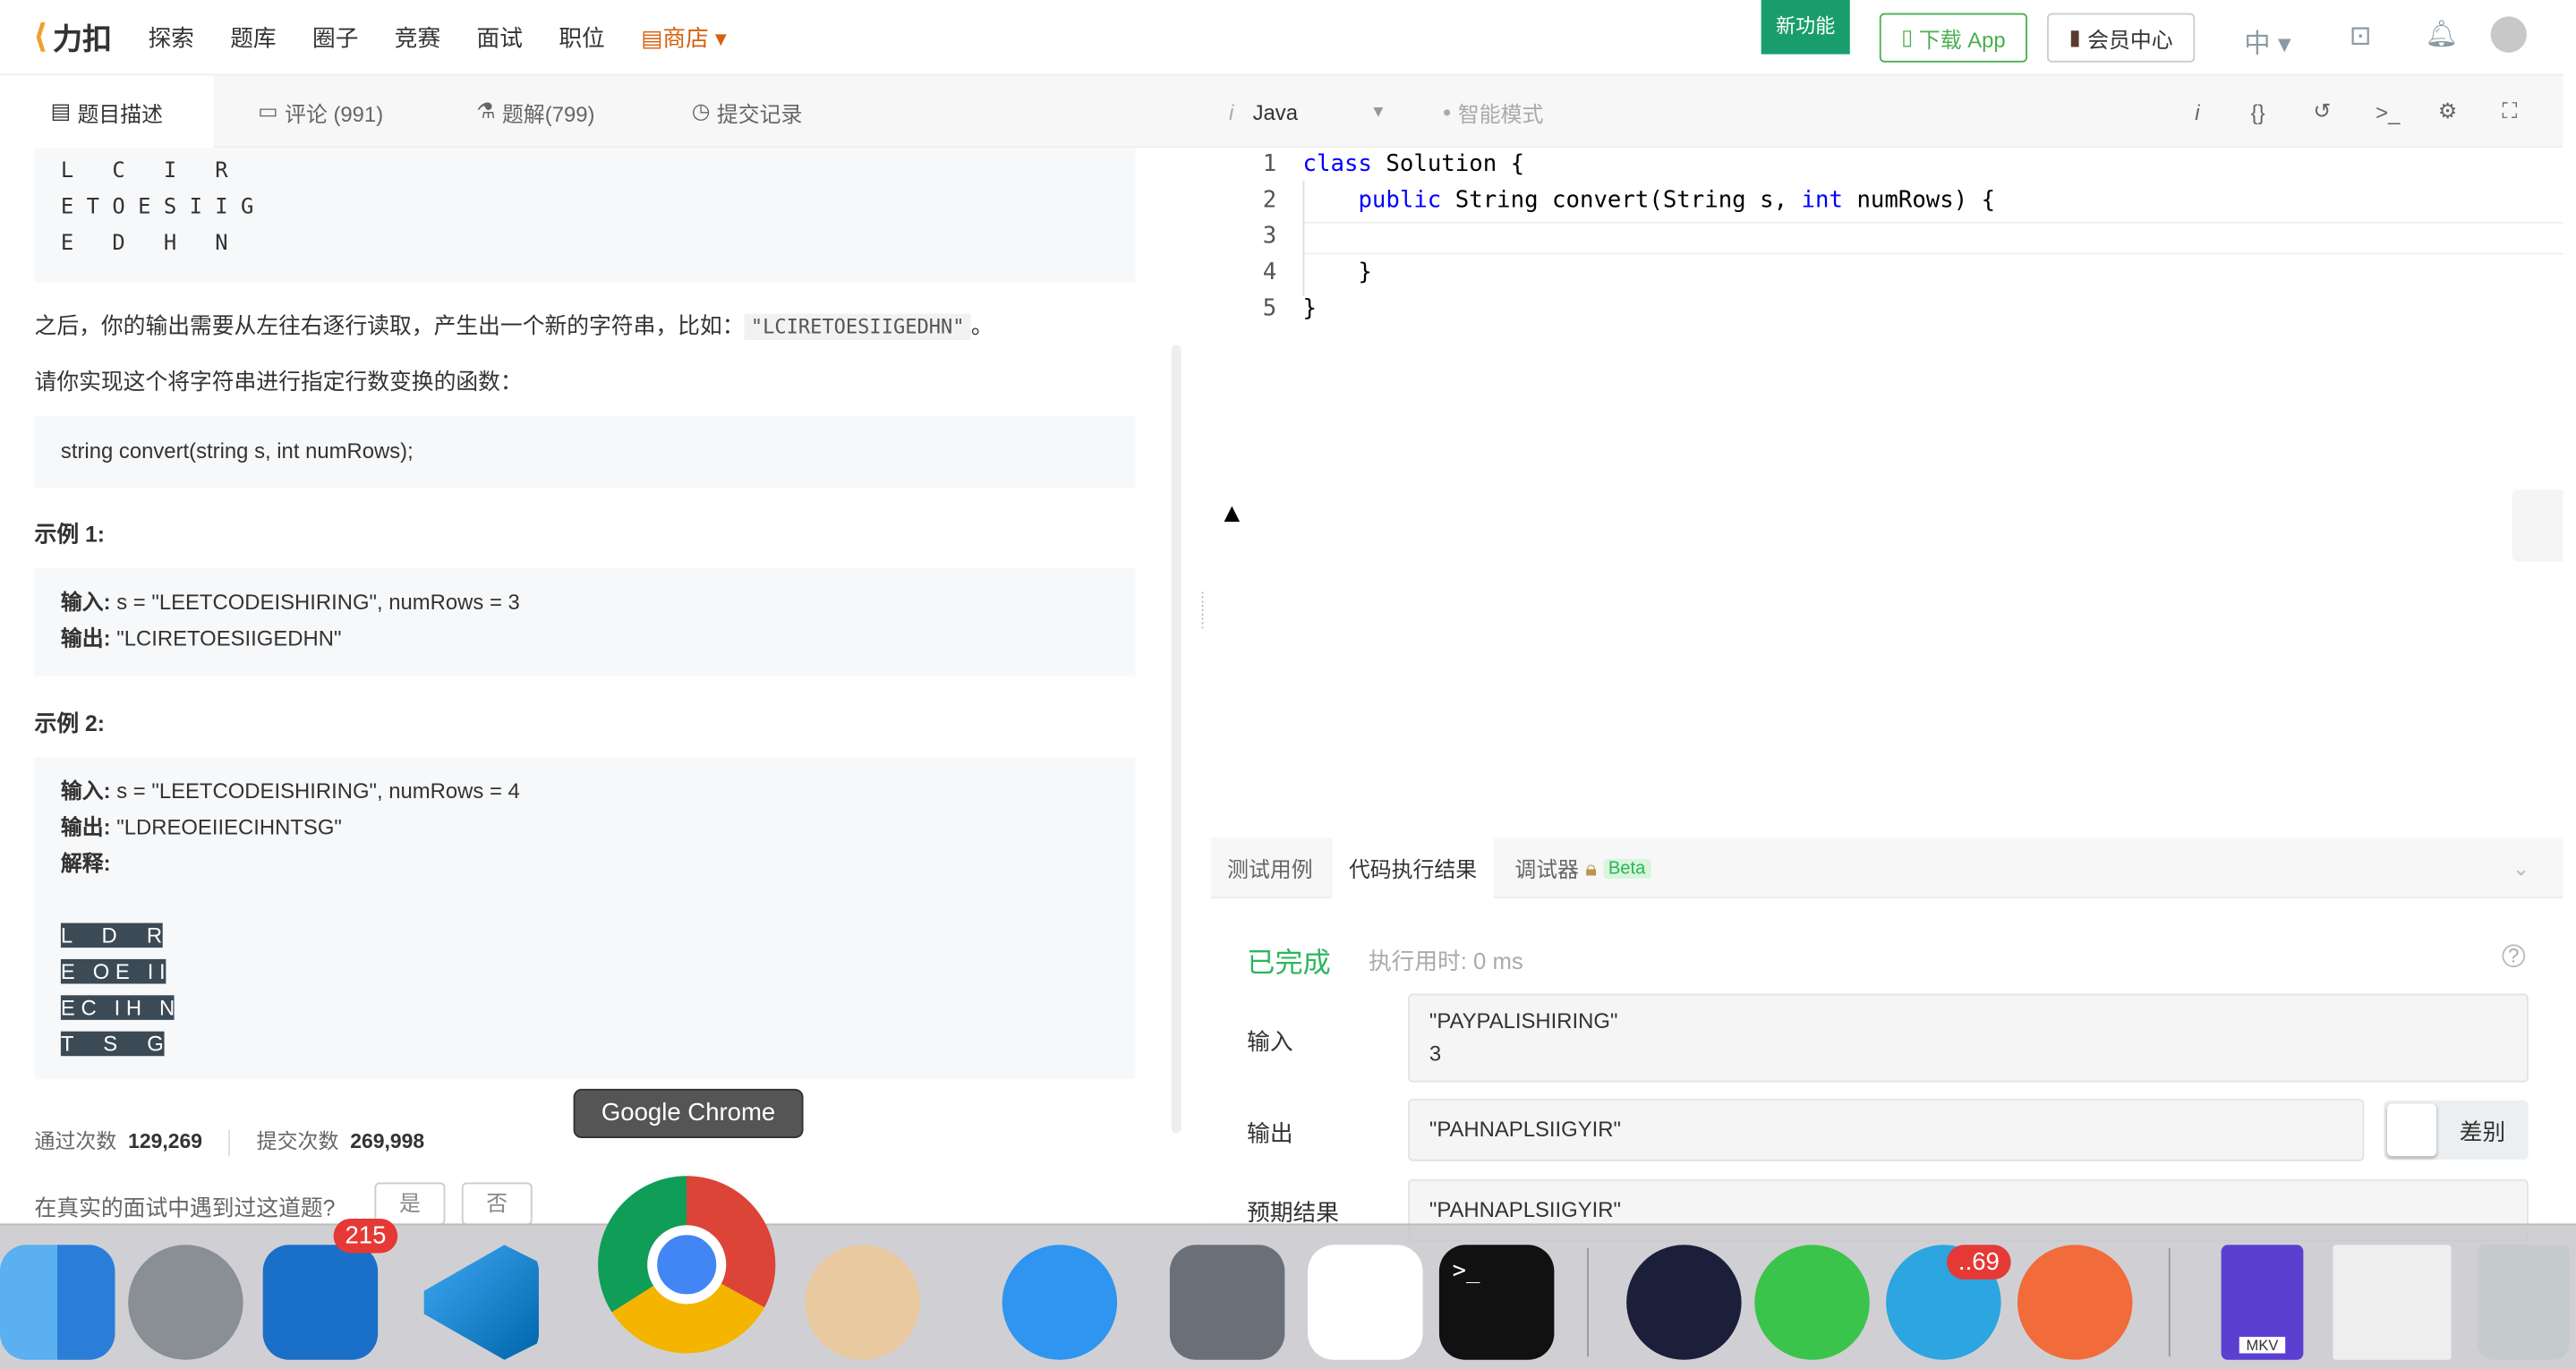 The image size is (2576, 1369). What do you see at coordinates (335, 37) in the screenshot?
I see `nav-circle: 圈子` at bounding box center [335, 37].